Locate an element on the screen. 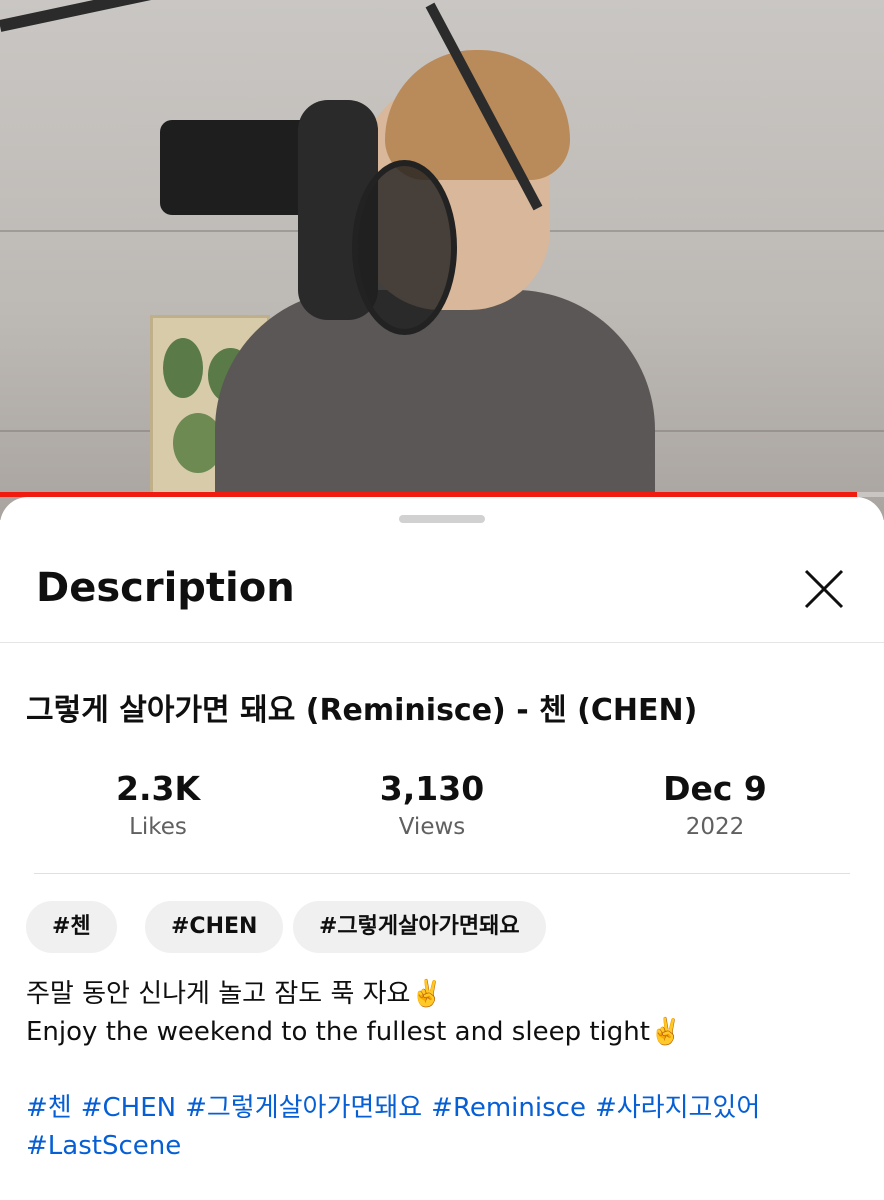 This screenshot has width=884, height=1200. hashtag-chip: #CHEN is located at coordinates (214, 927).